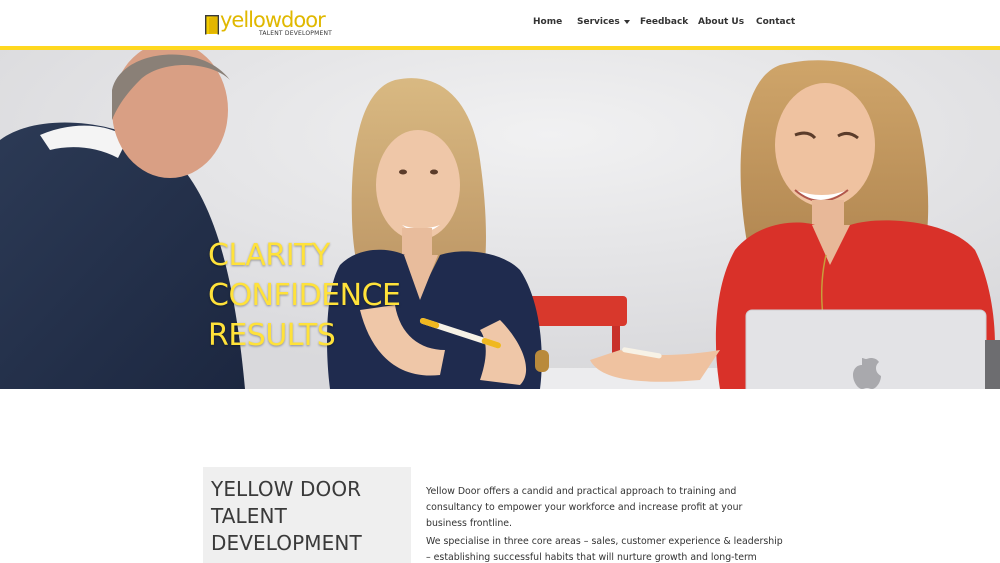 This screenshot has height=563, width=1000. Describe the element at coordinates (272, 335) in the screenshot. I see `hero-headline-results: RESULTS` at that location.